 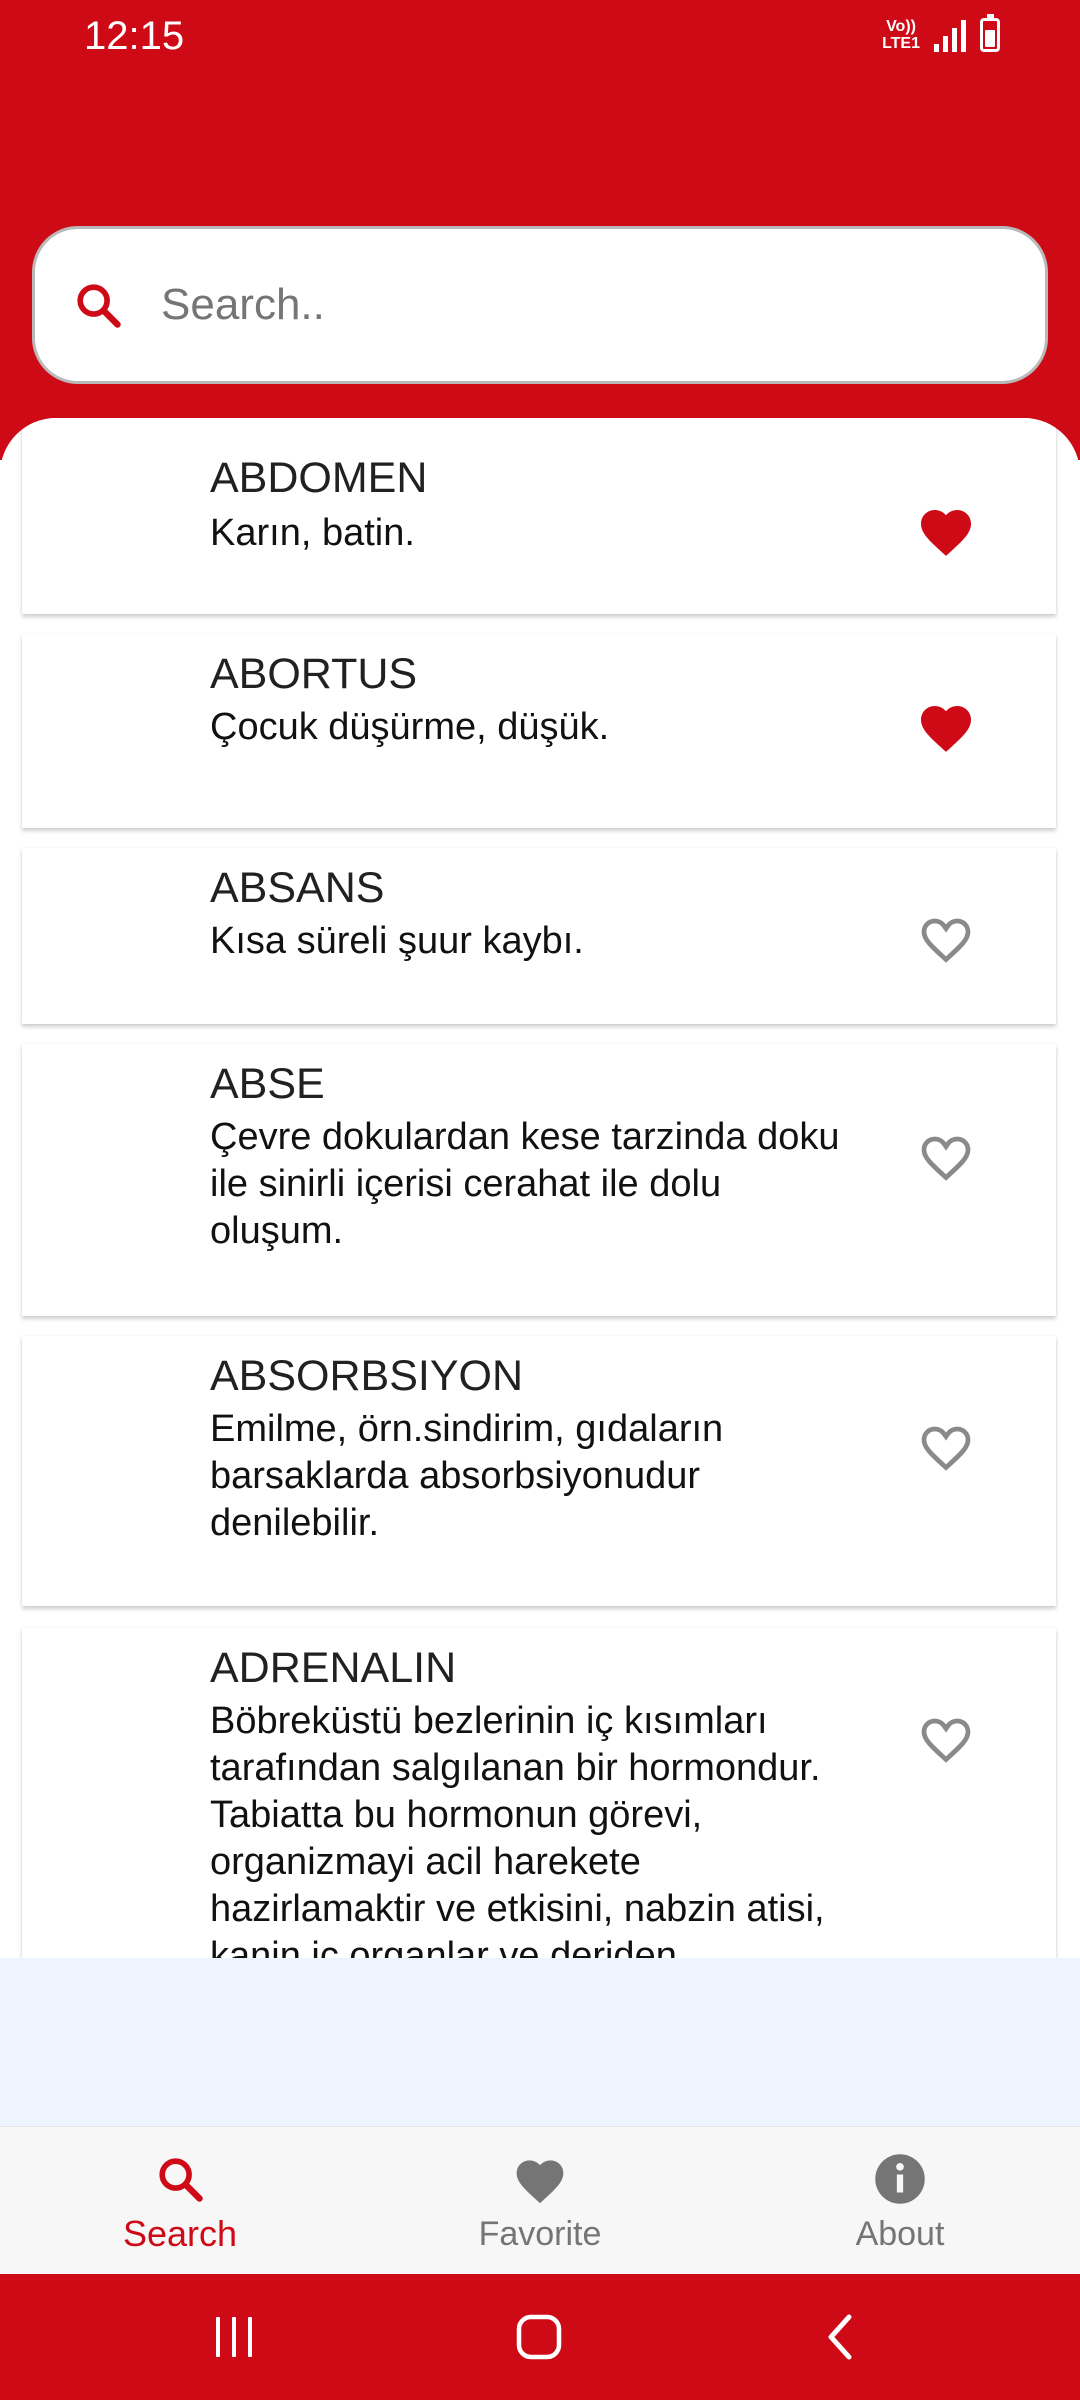 I want to click on bottom-navigation: Search Favorite About, so click(x=540, y=2200).